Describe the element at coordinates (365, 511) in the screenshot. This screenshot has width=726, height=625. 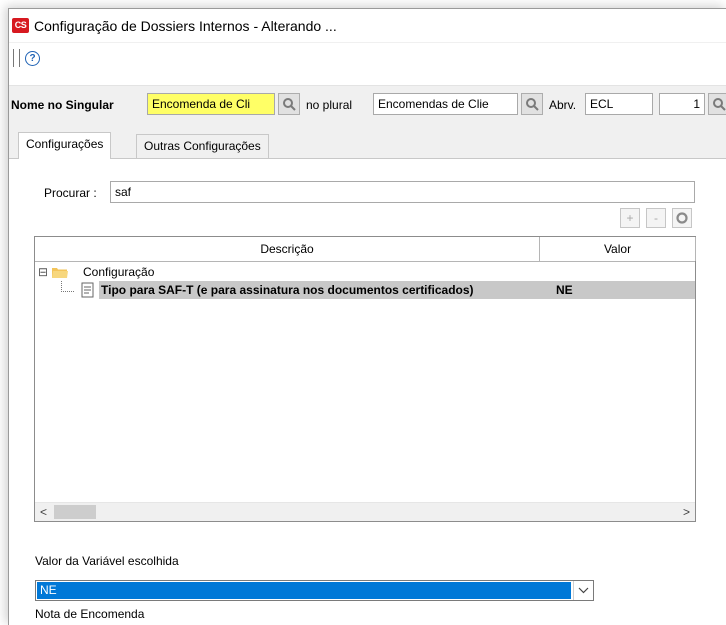
I see `horizontal-scrollbar: < >` at that location.